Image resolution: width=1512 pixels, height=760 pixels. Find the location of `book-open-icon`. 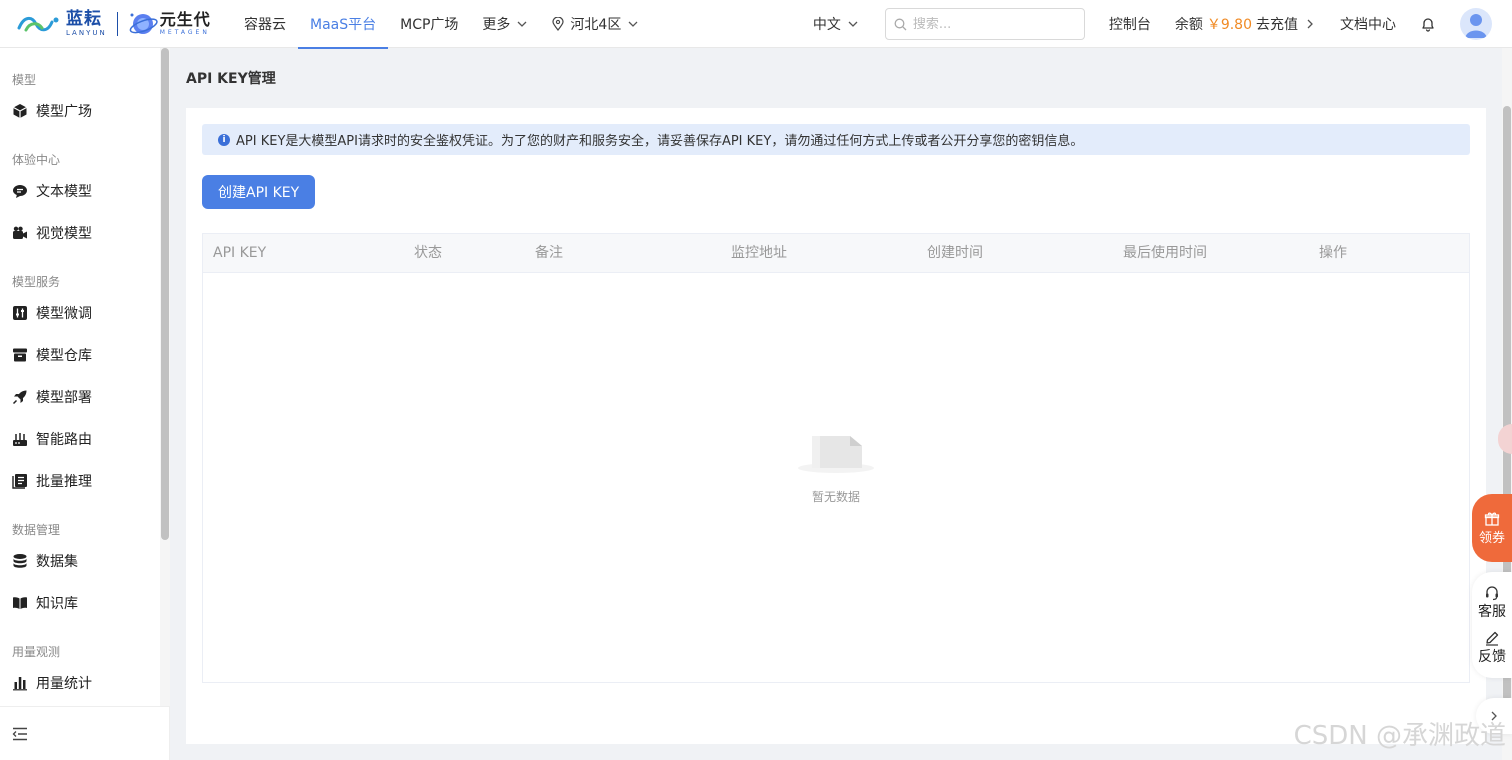

book-open-icon is located at coordinates (20, 603).